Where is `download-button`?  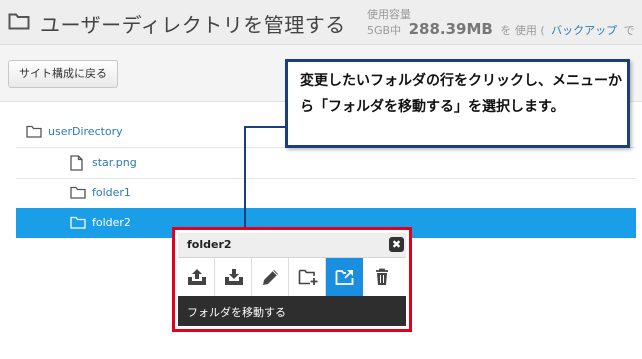
download-button is located at coordinates (233, 277).